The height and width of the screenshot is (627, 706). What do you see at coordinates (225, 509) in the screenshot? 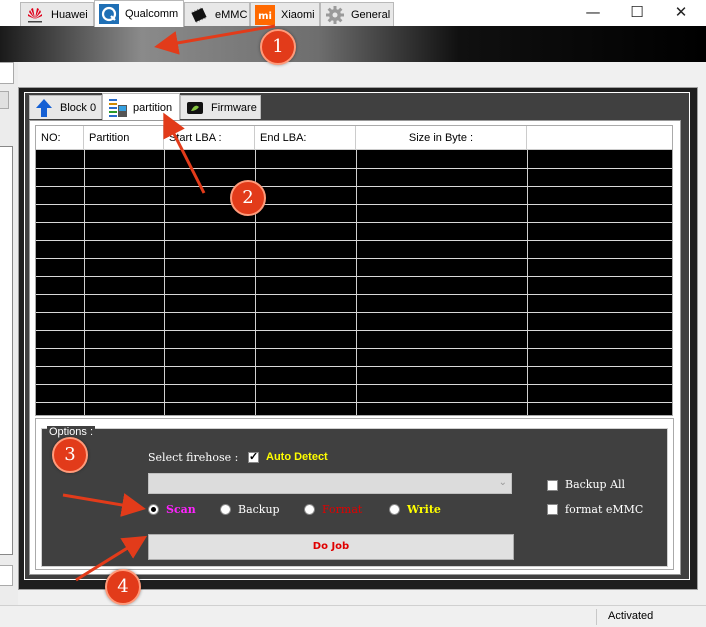
I see `backup-radio` at bounding box center [225, 509].